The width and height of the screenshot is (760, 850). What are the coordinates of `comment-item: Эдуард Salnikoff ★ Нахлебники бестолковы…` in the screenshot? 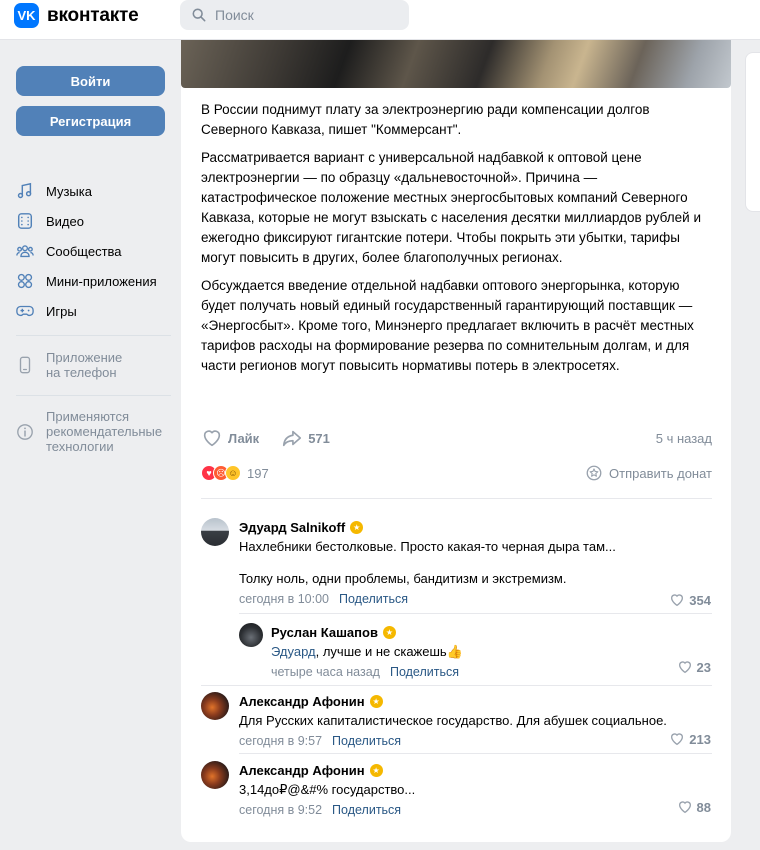 It's located at (456, 563).